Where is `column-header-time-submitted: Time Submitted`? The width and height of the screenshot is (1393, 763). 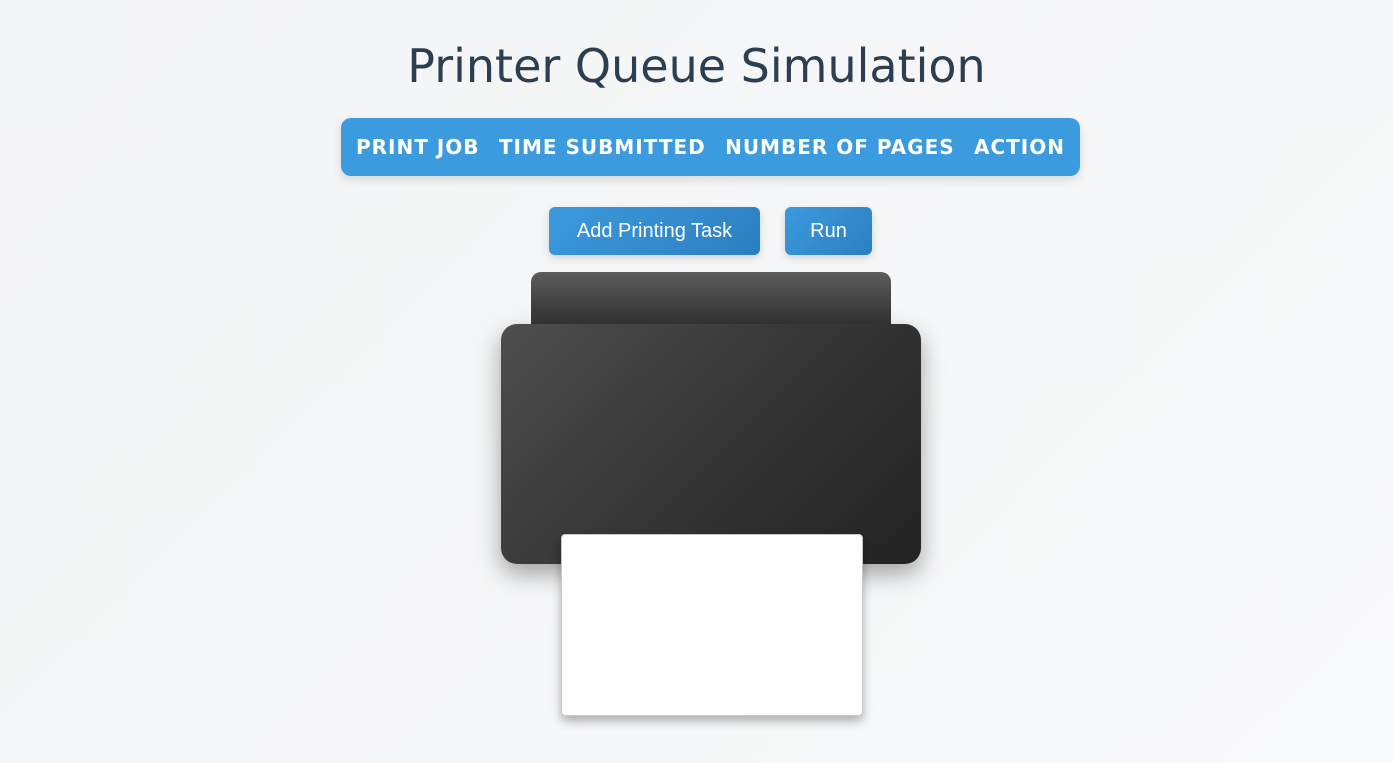 column-header-time-submitted: Time Submitted is located at coordinates (602, 147).